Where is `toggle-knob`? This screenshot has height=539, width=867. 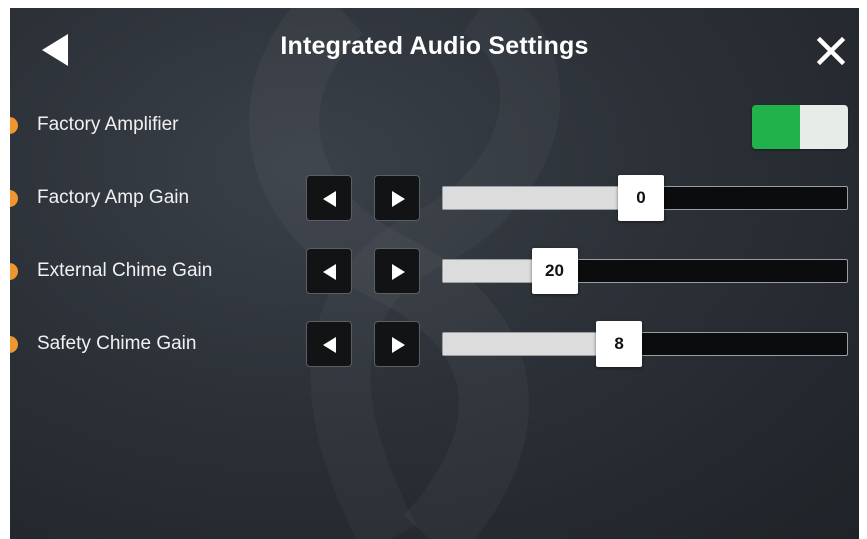
toggle-knob is located at coordinates (824, 127).